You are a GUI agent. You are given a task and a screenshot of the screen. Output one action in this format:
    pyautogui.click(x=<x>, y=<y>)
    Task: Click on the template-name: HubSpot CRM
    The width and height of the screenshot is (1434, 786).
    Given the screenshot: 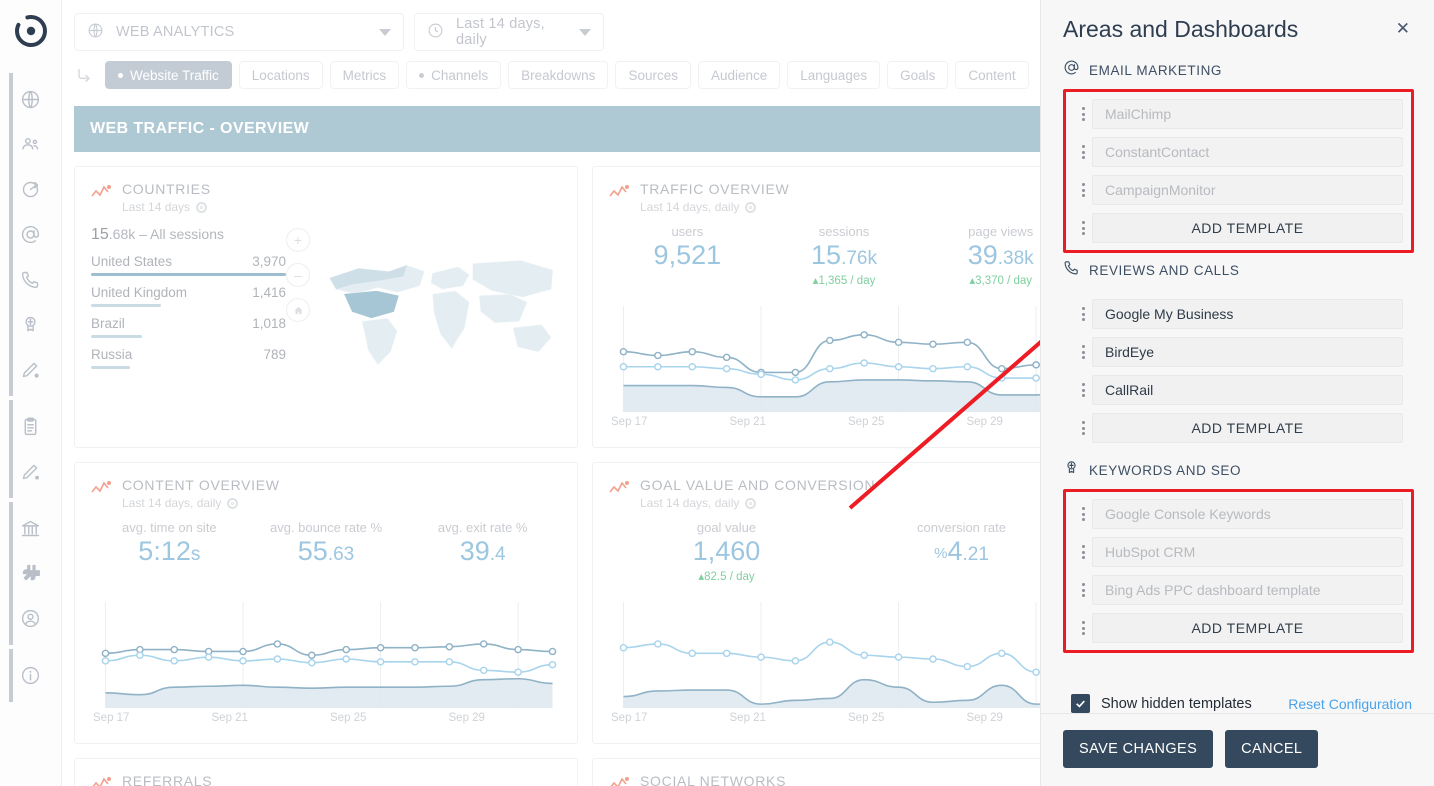 What is the action you would take?
    pyautogui.click(x=1247, y=552)
    